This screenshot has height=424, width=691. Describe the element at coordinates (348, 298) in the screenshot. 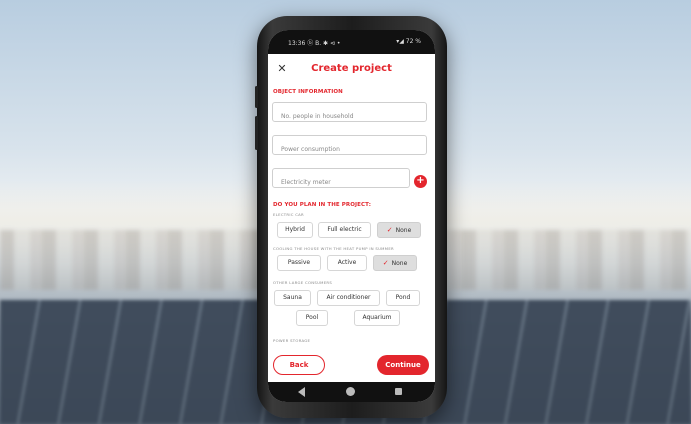

I see `chip-air-conditioner: Air conditioner` at that location.